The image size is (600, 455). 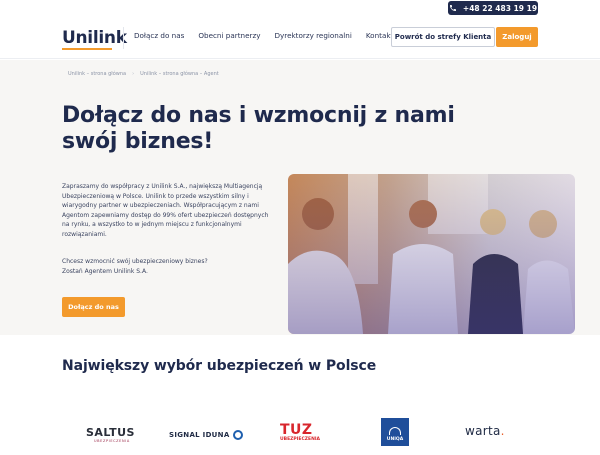 What do you see at coordinates (87, 49) in the screenshot?
I see `logo-underline` at bounding box center [87, 49].